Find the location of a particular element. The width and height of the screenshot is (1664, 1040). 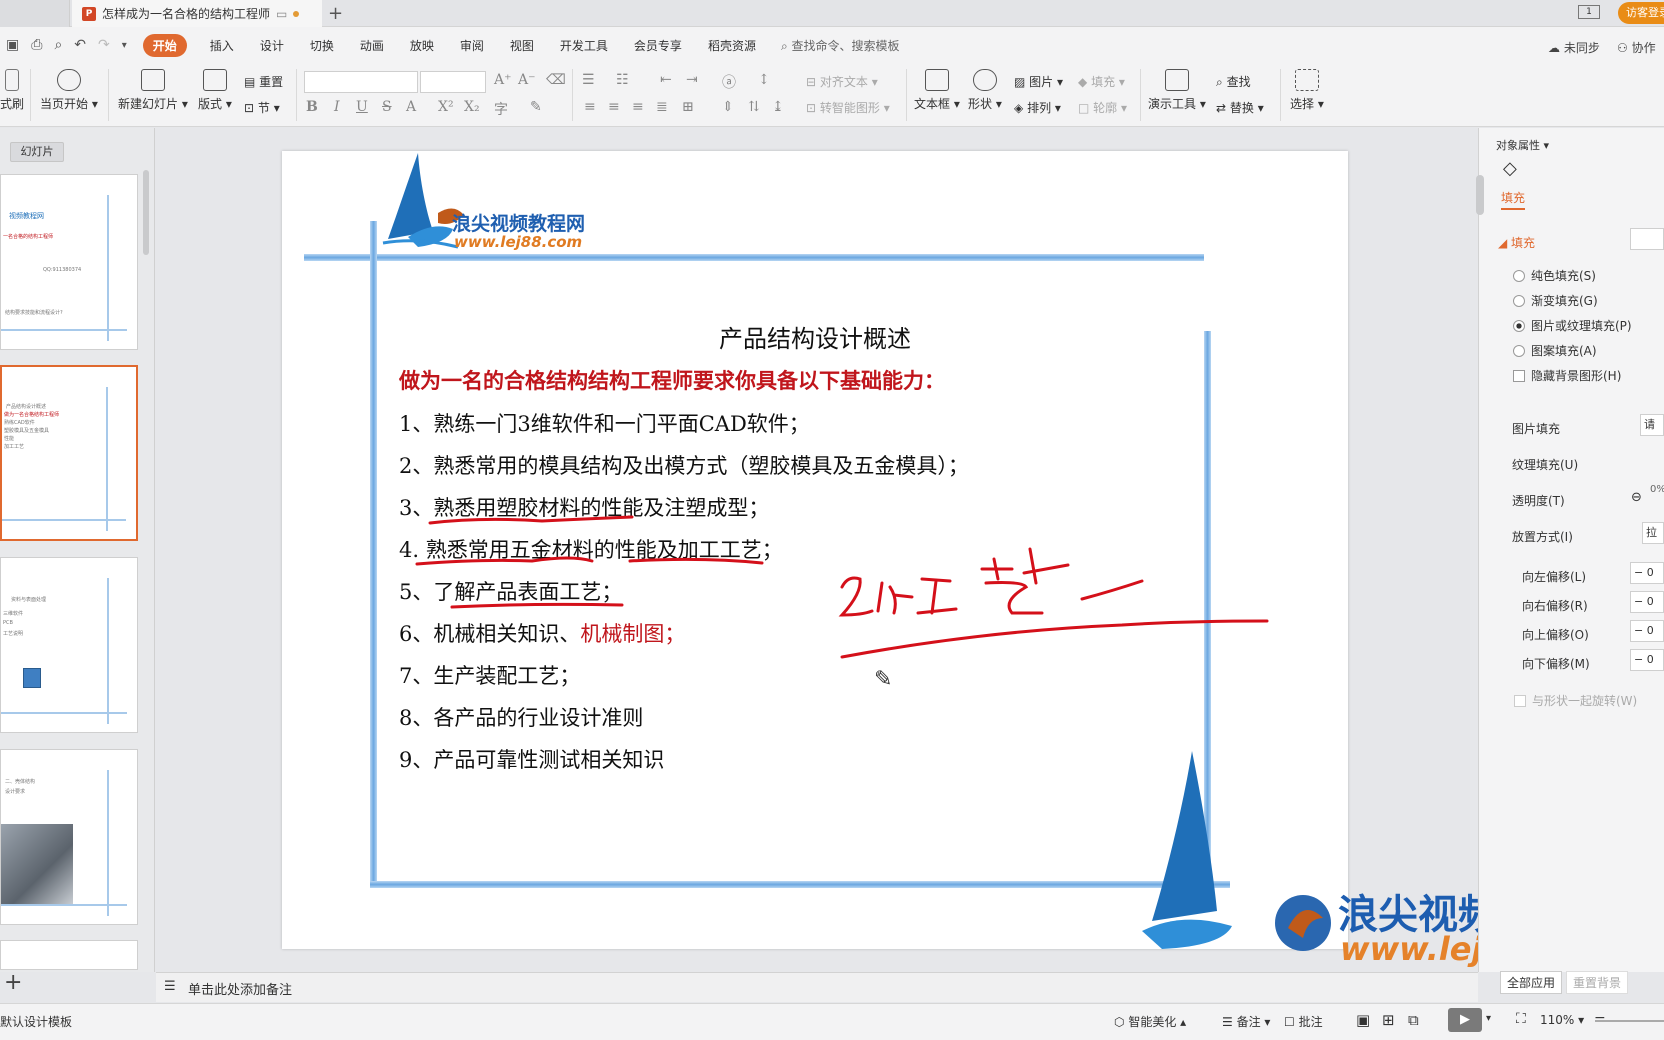

print-icon: ⎙ is located at coordinates (36, 45).